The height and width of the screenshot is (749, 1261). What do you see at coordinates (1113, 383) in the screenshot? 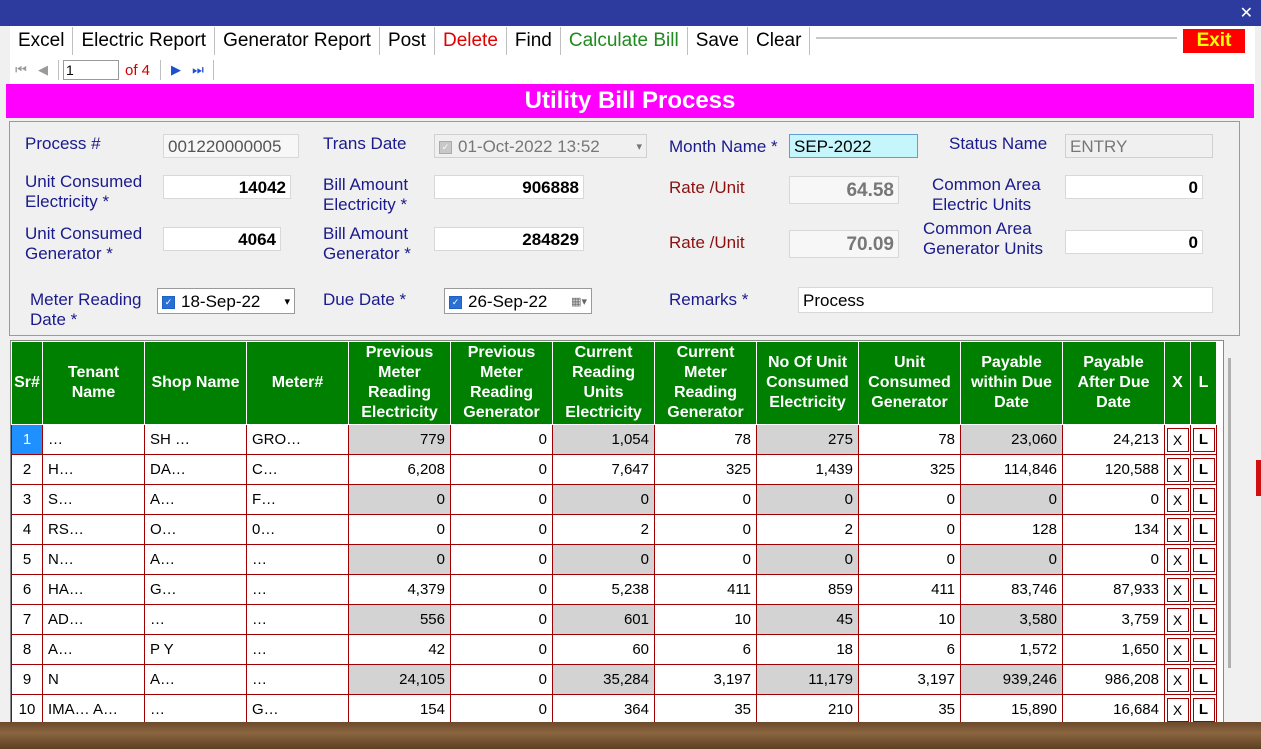
I see `col-header-pay-after: Payable After Due Date` at bounding box center [1113, 383].